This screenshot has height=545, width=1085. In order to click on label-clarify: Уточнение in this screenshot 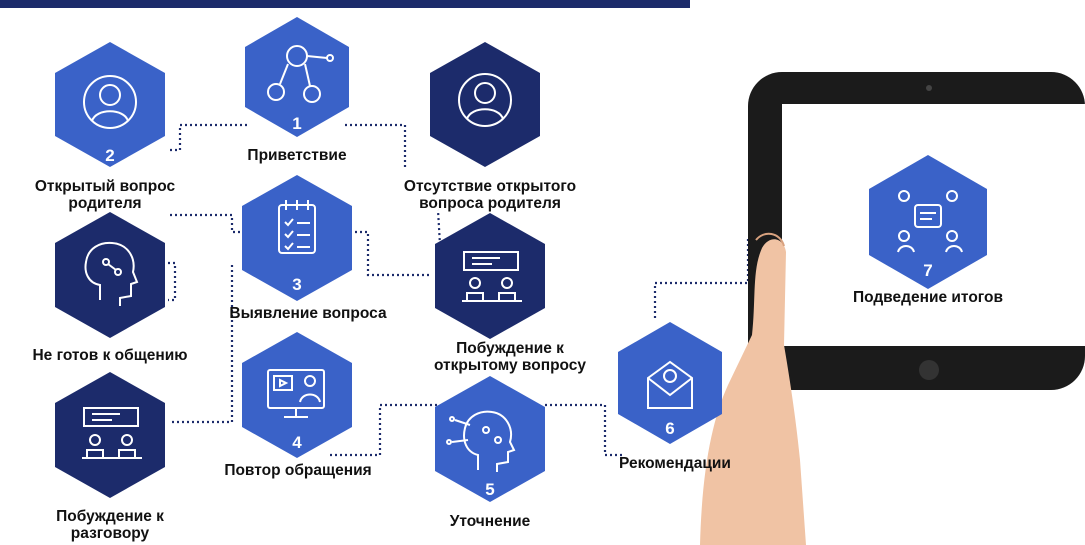, I will do `click(490, 521)`.